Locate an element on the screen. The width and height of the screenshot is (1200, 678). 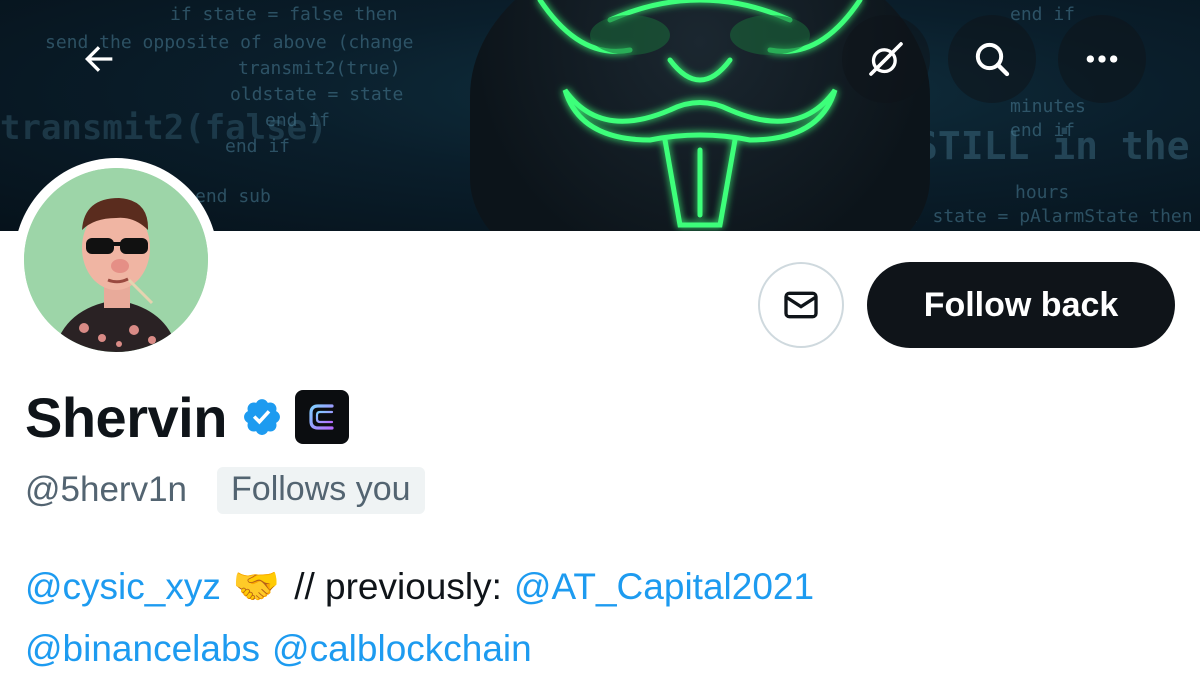
more-icon is located at coordinates (1102, 59).